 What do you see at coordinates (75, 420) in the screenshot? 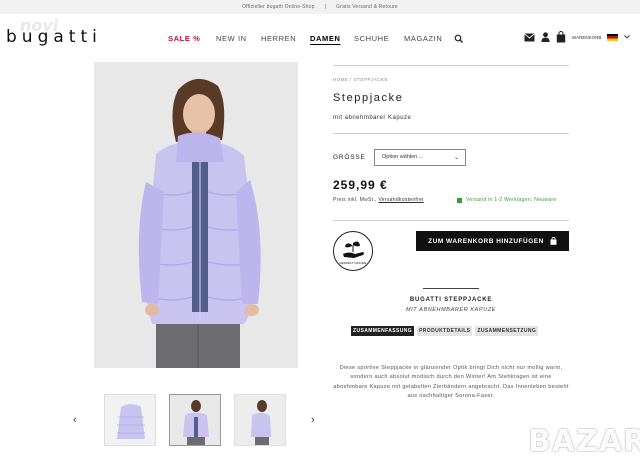
I see `thumb-prev-arrow: ‹` at bounding box center [75, 420].